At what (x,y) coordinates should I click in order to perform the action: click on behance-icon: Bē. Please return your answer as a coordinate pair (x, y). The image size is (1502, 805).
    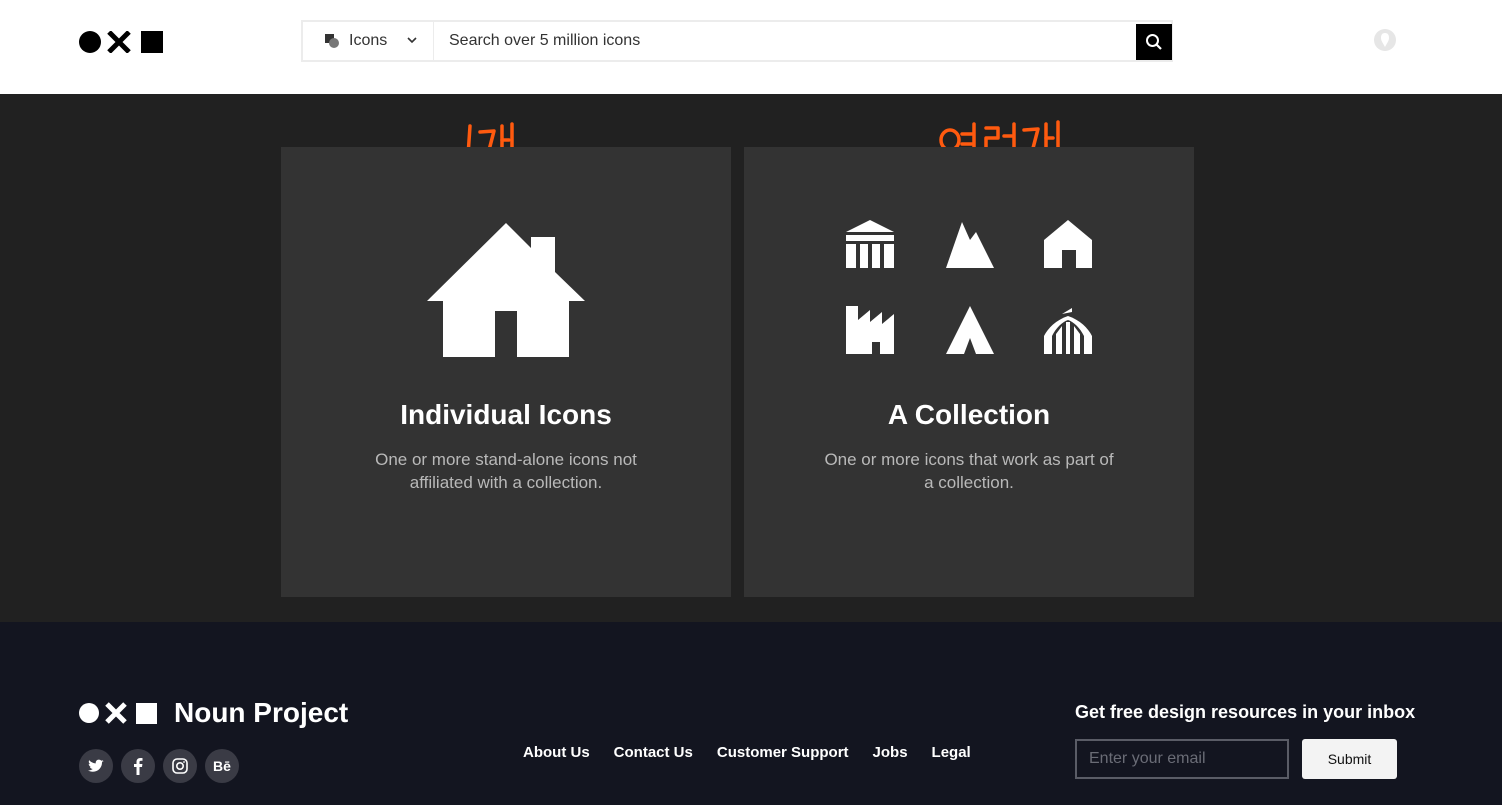
    Looking at the image, I should click on (222, 766).